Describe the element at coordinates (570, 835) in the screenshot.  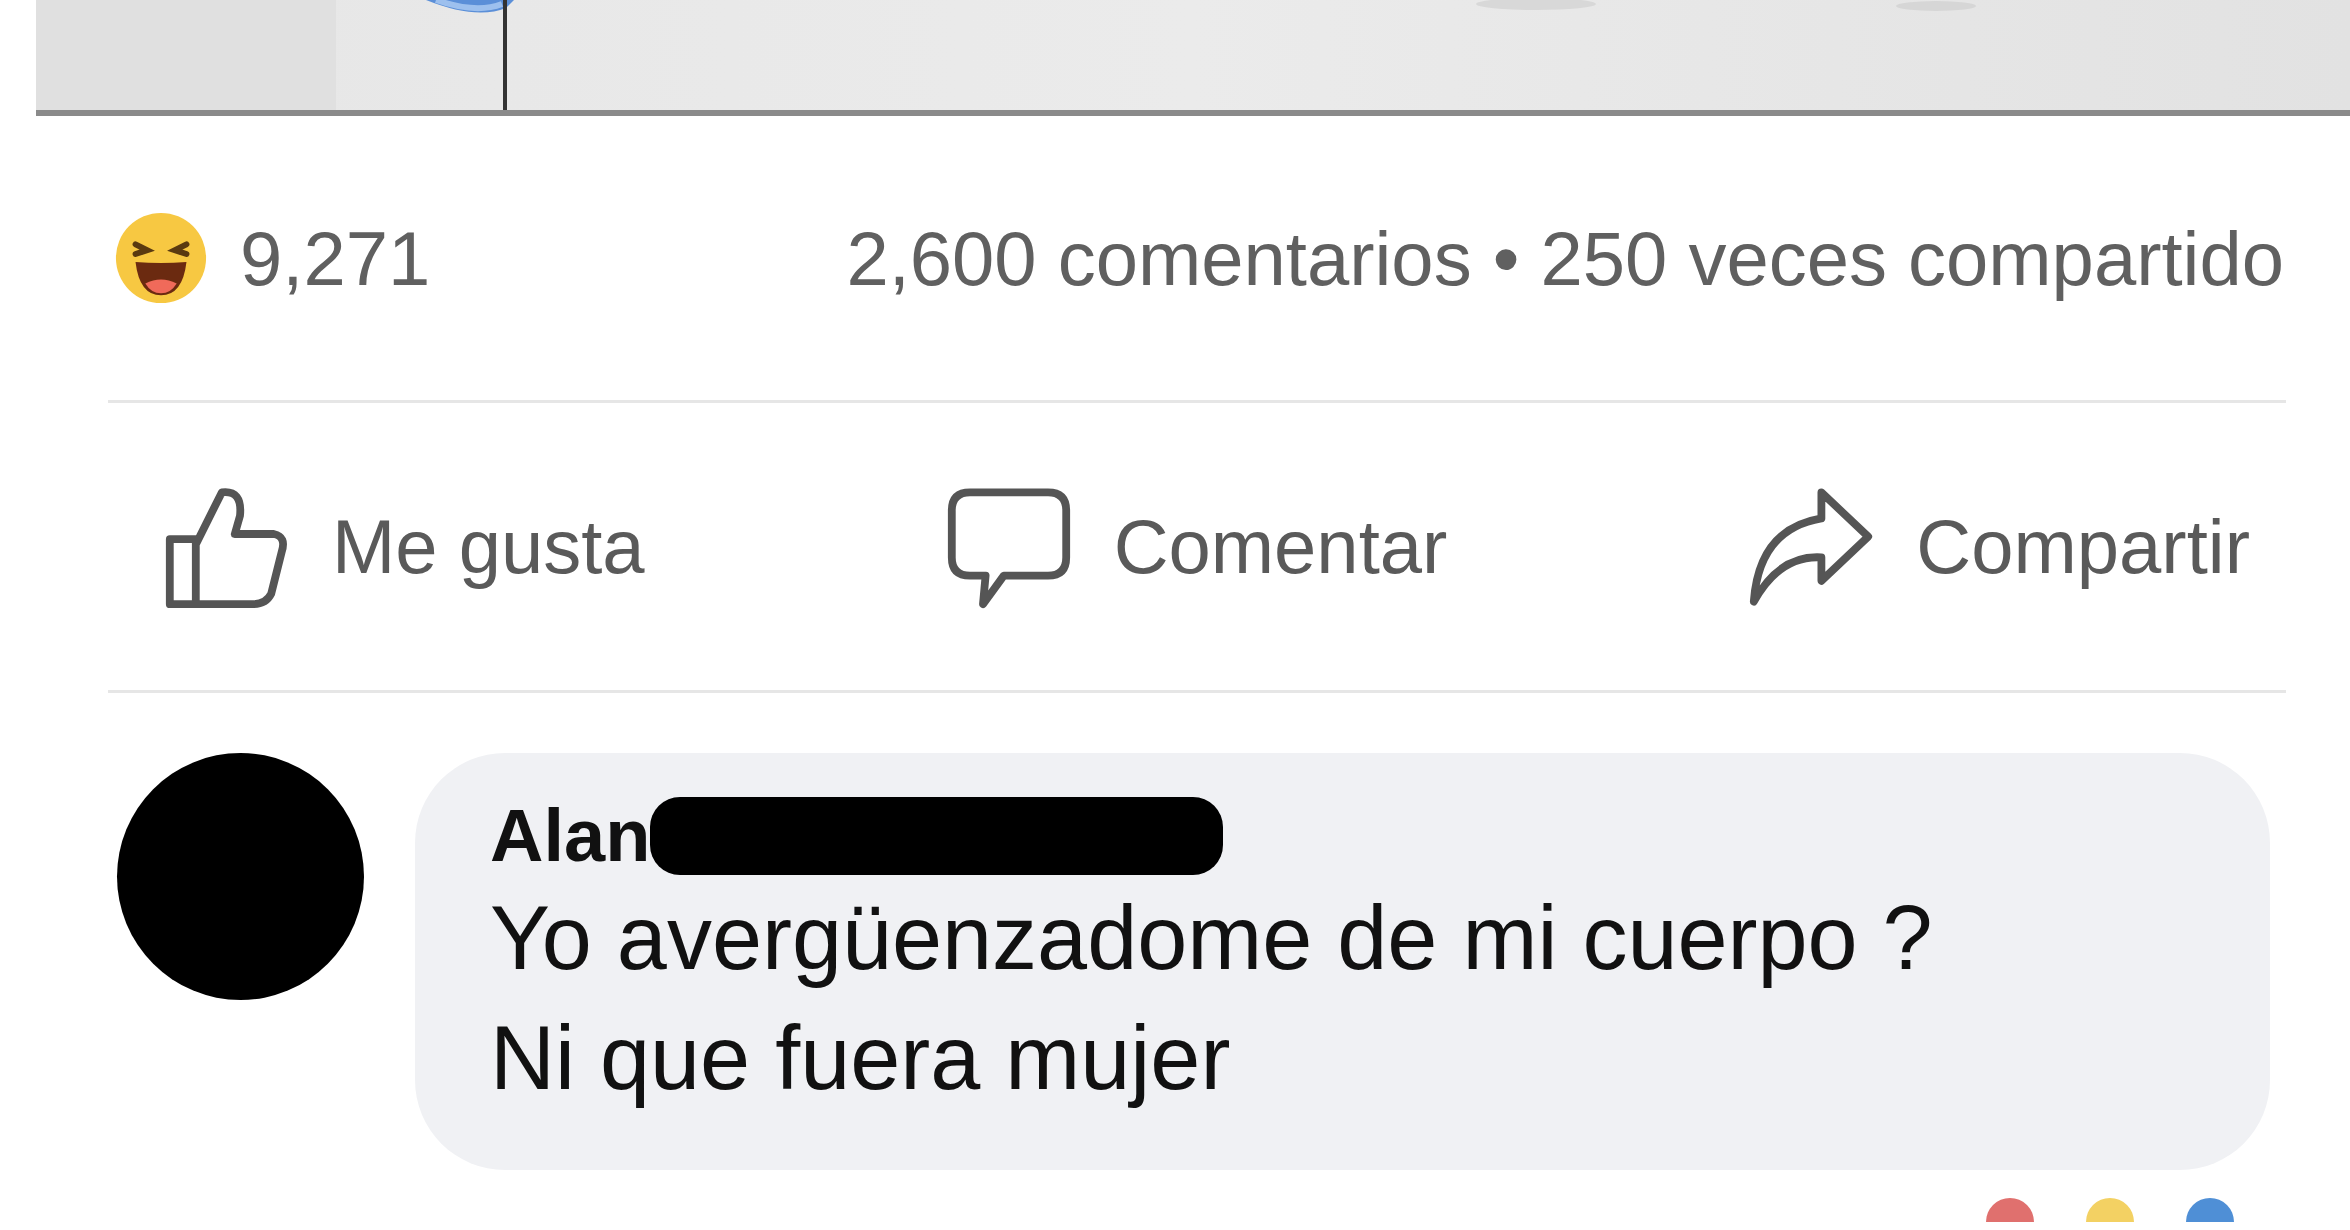
I see `comment-author: Alan` at that location.